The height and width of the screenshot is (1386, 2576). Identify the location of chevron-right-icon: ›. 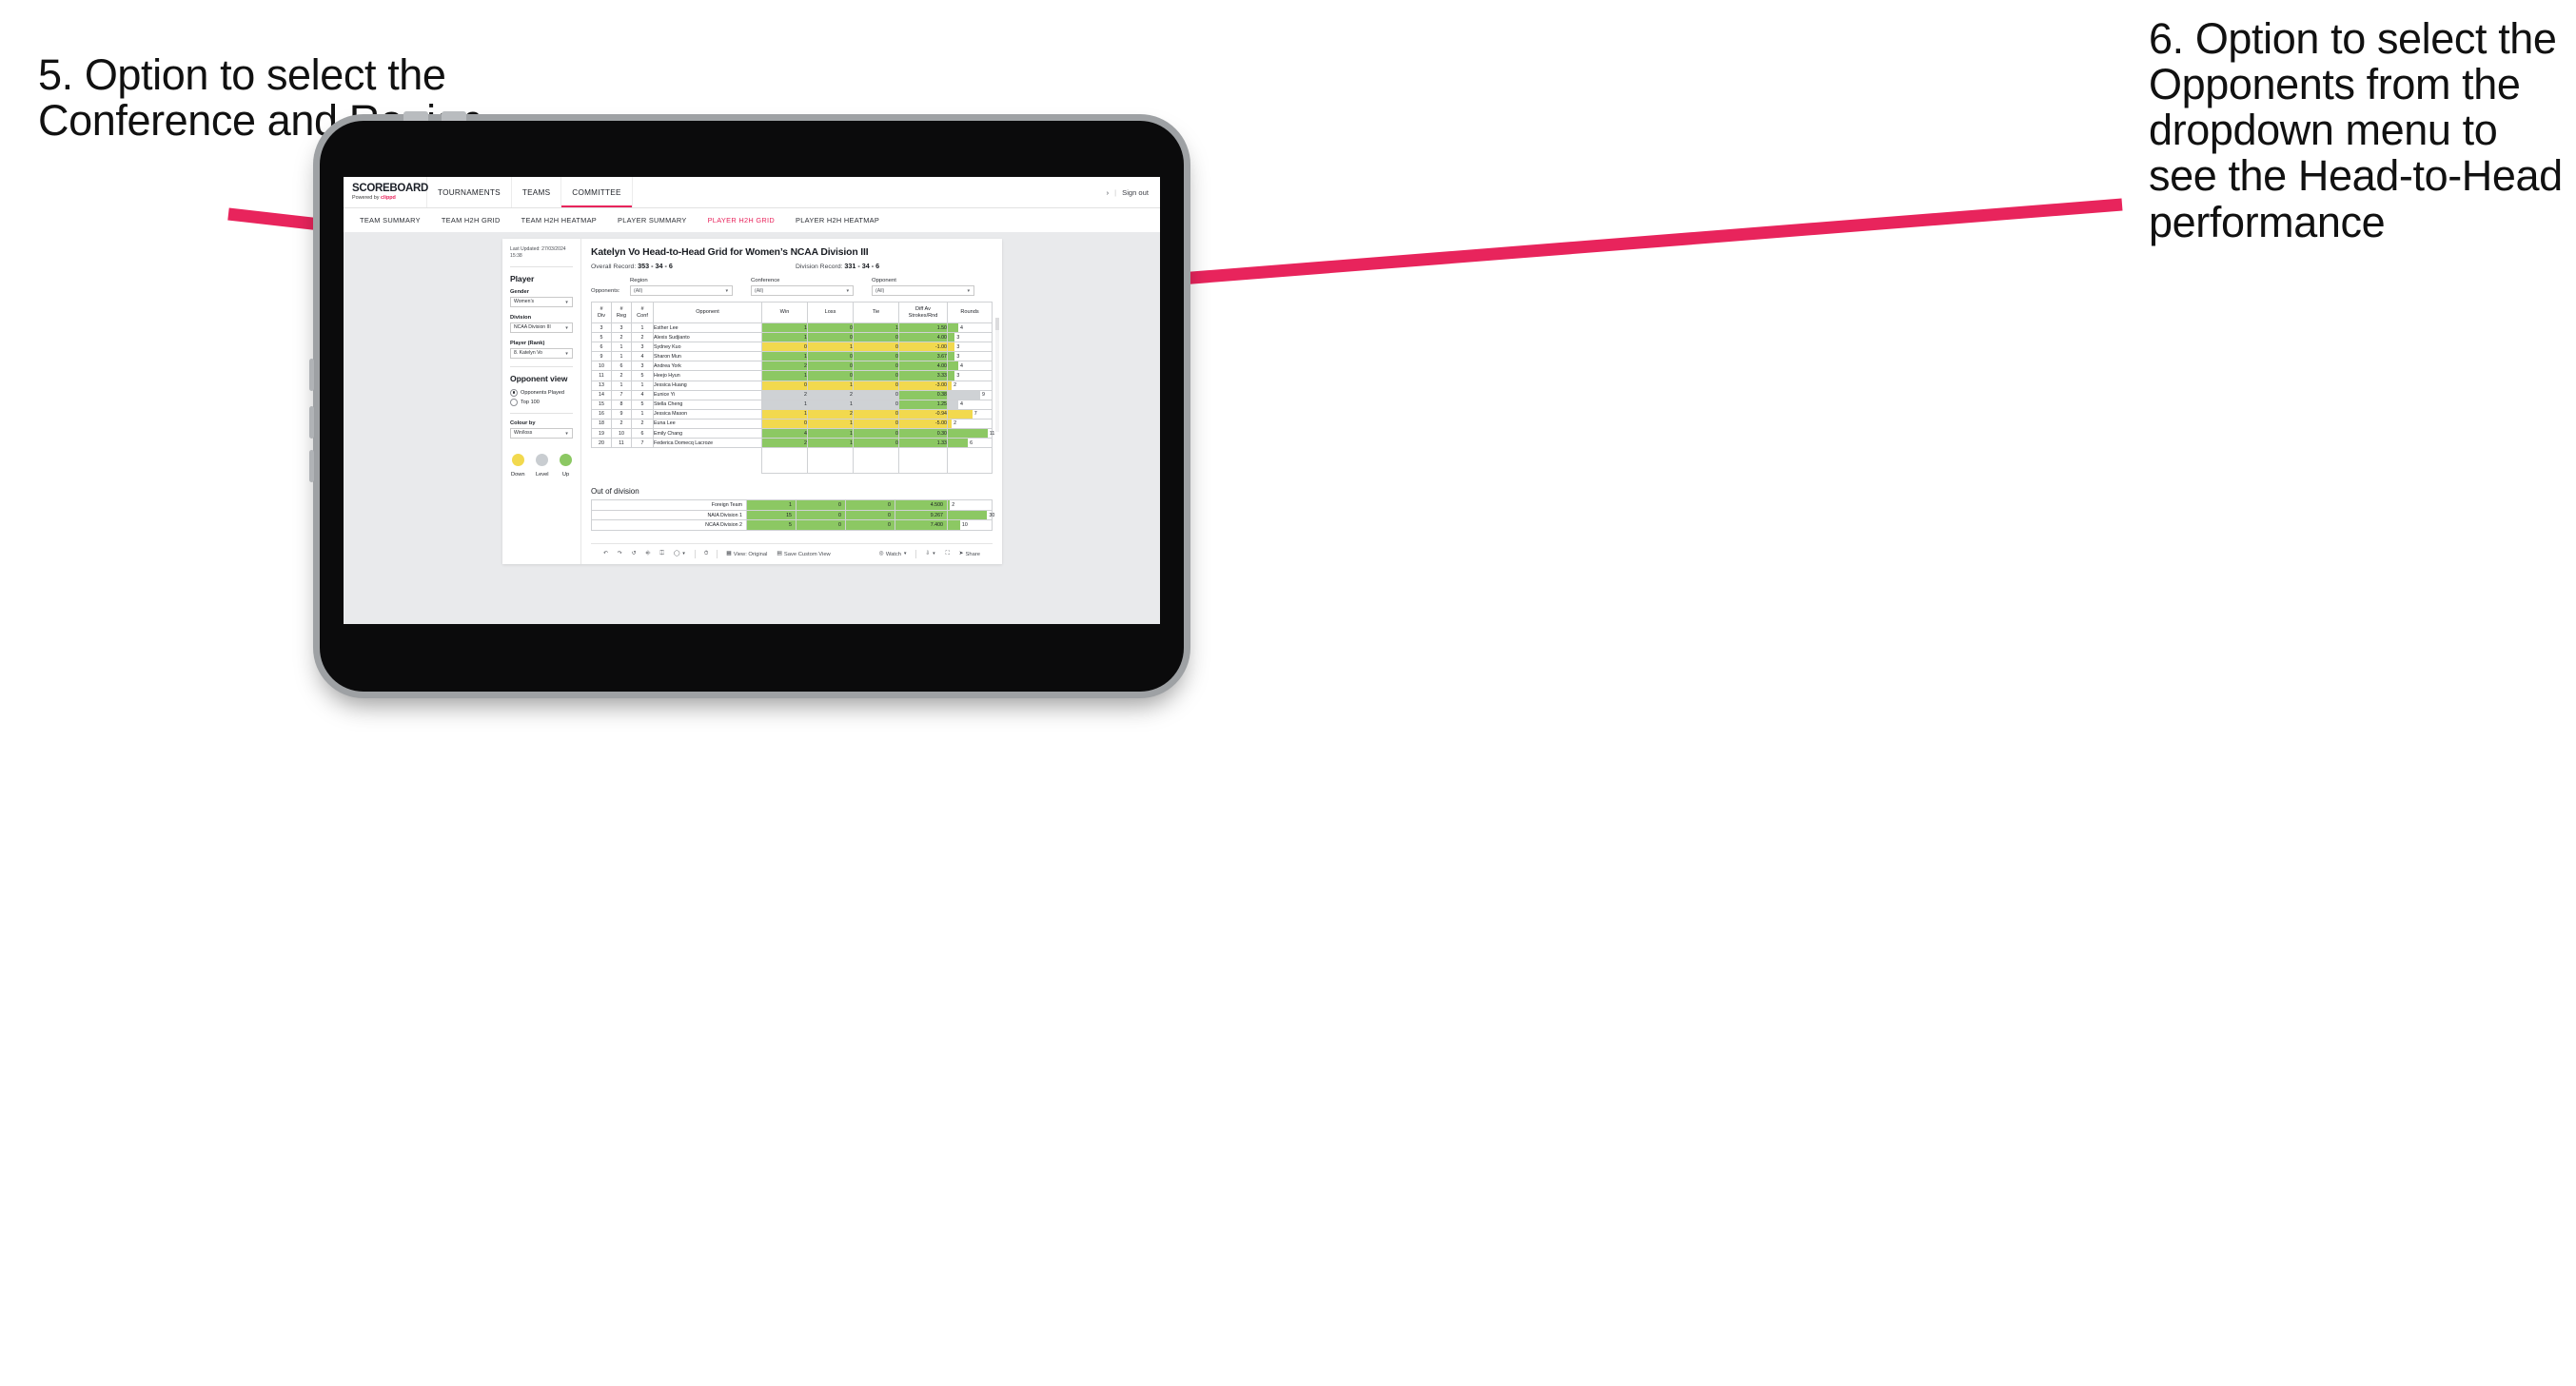
(1108, 192).